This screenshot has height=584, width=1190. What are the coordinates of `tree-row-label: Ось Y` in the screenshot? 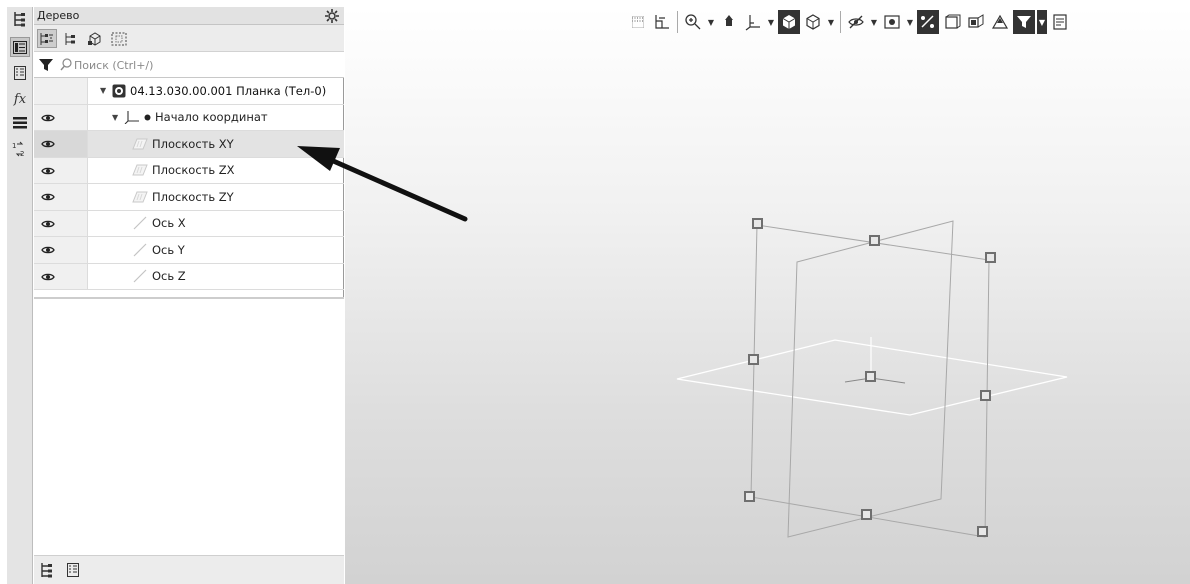 It's located at (168, 249).